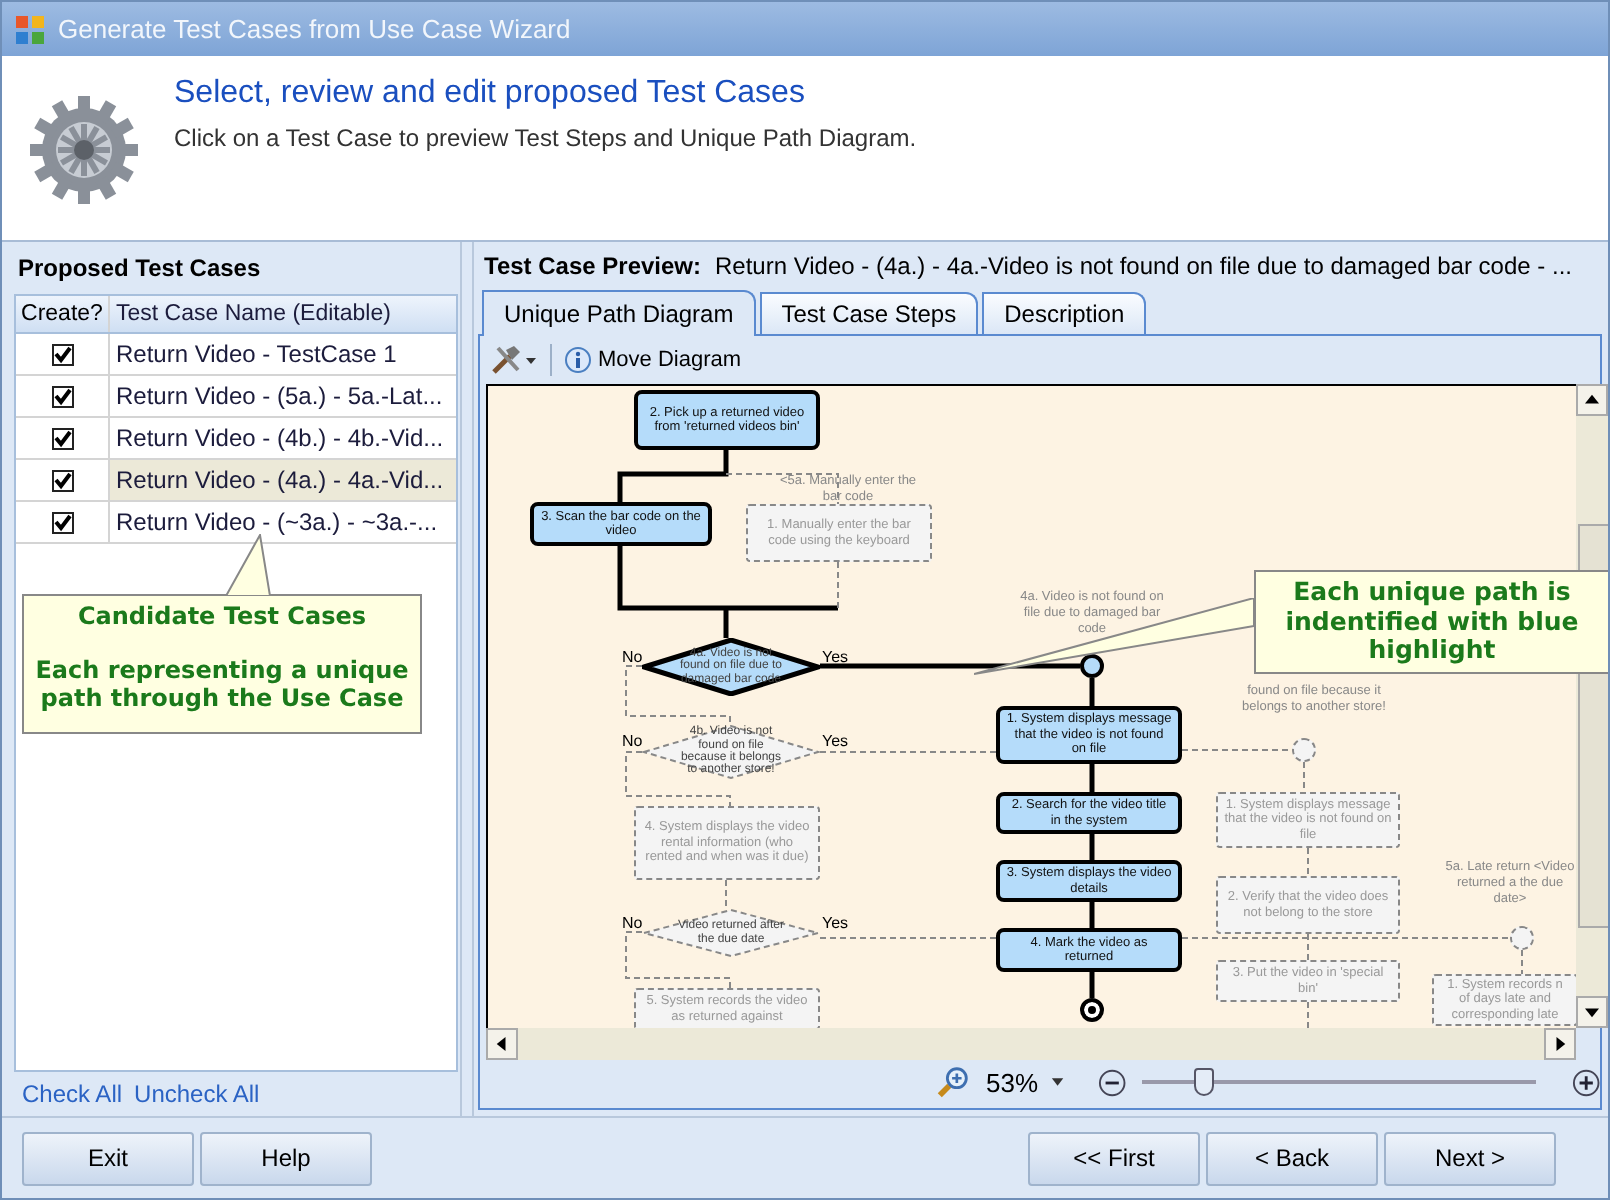 This screenshot has height=1200, width=1610. What do you see at coordinates (1012, 1082) in the screenshot?
I see `zoom-value: 53%` at bounding box center [1012, 1082].